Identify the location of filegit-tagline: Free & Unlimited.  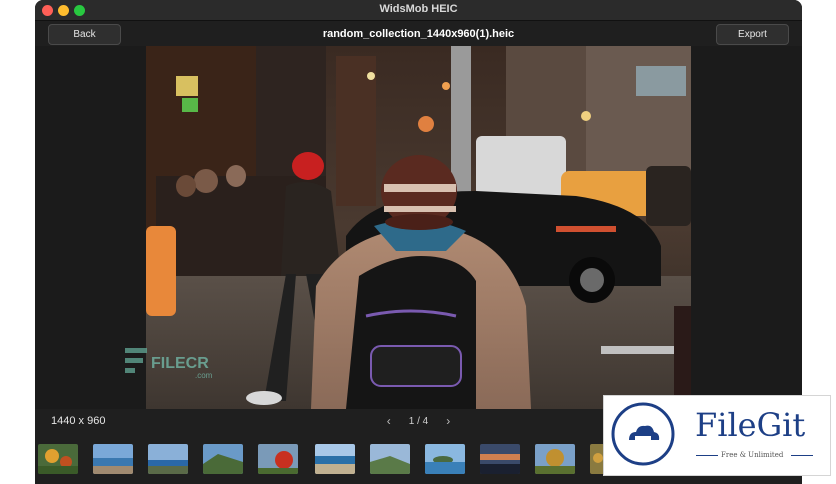
(752, 455).